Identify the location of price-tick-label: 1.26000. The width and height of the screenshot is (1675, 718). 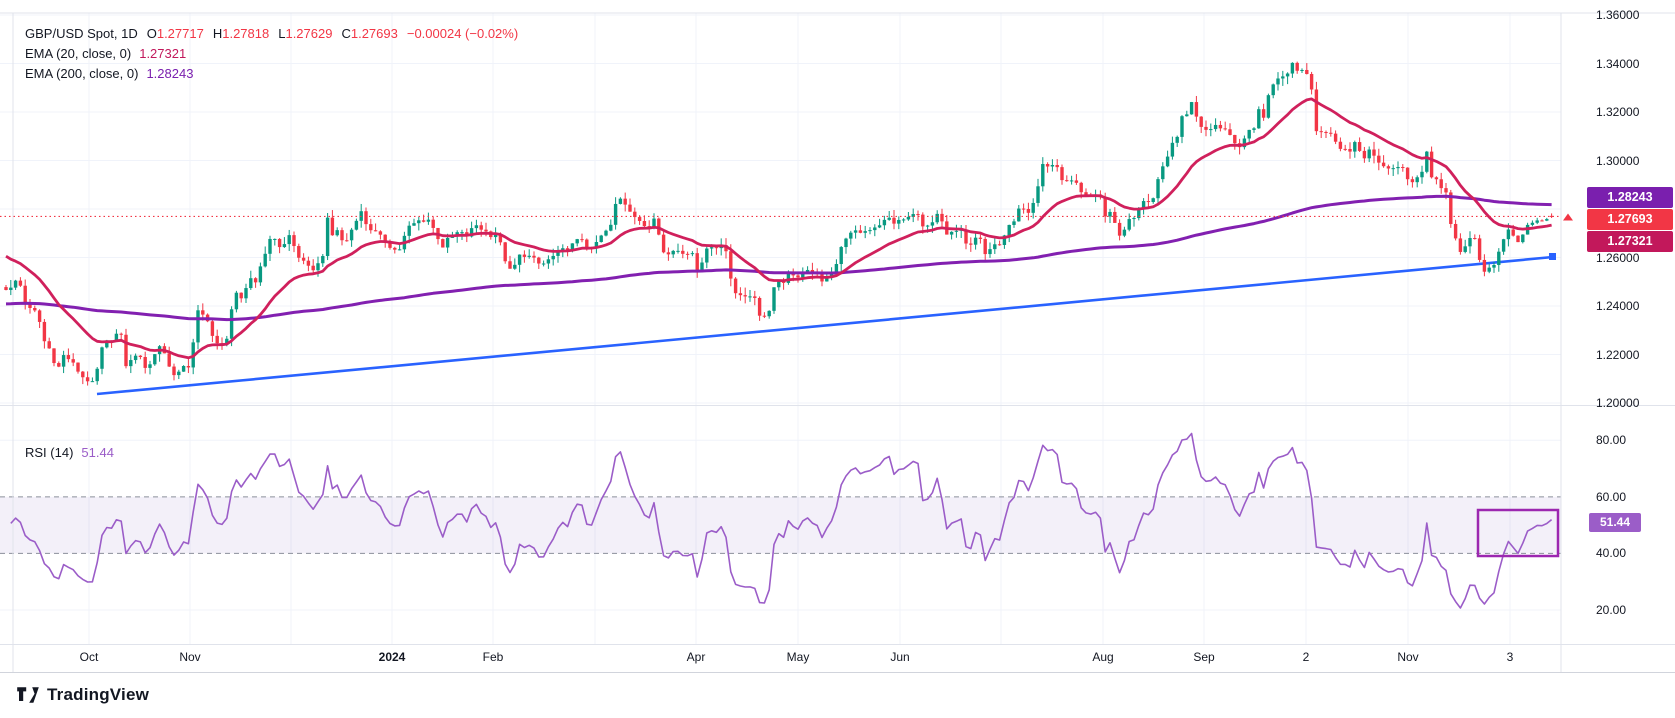
(1618, 258).